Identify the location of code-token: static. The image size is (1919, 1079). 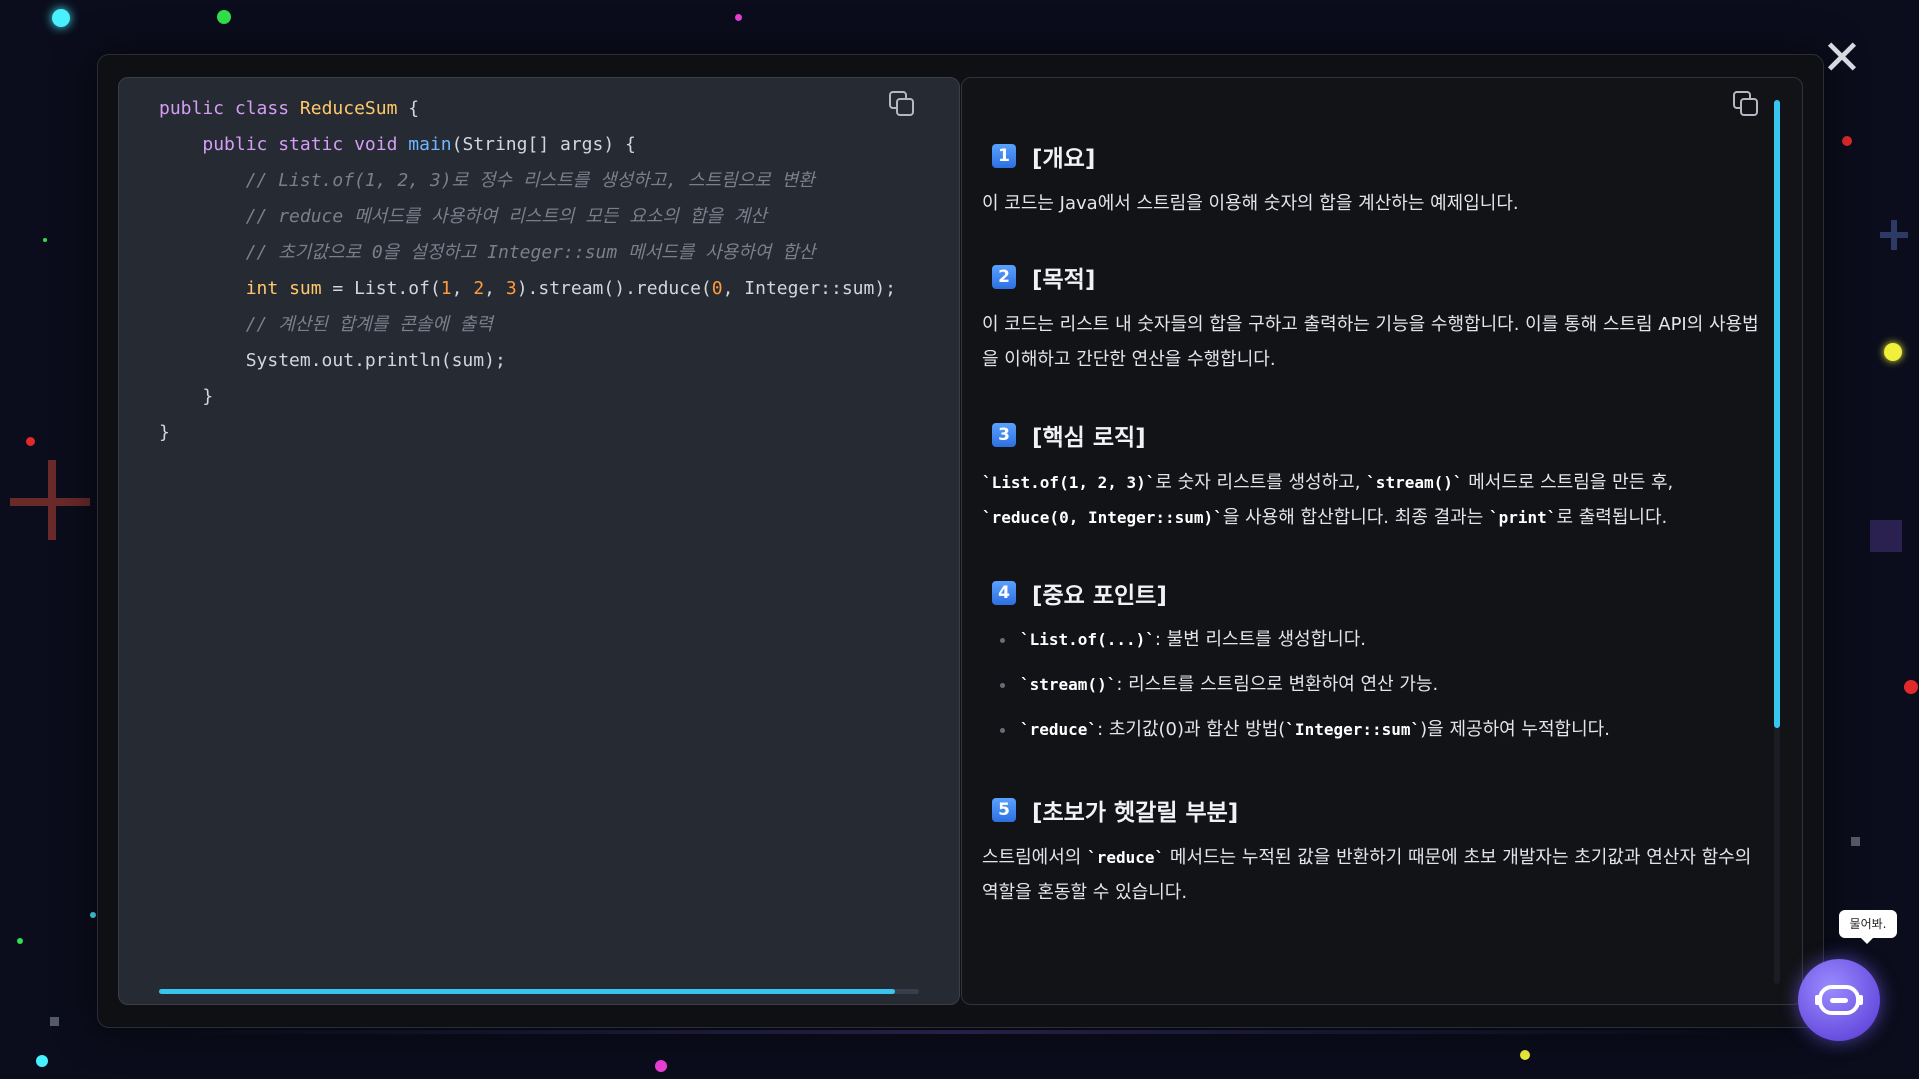
(316, 144).